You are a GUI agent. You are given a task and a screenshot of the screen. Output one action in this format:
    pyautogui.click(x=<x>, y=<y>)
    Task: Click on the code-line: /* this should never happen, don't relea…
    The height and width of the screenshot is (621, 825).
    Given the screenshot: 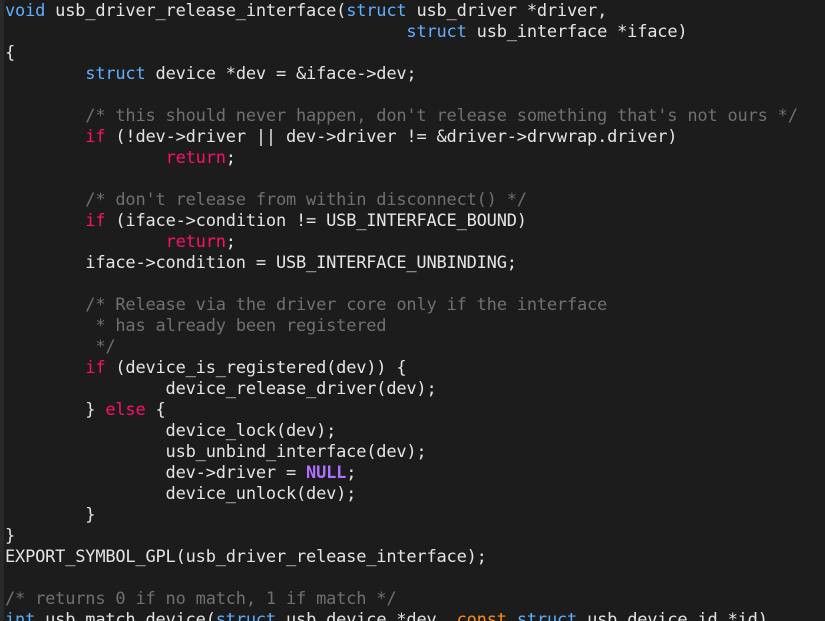 What is the action you would take?
    pyautogui.click(x=401, y=116)
    